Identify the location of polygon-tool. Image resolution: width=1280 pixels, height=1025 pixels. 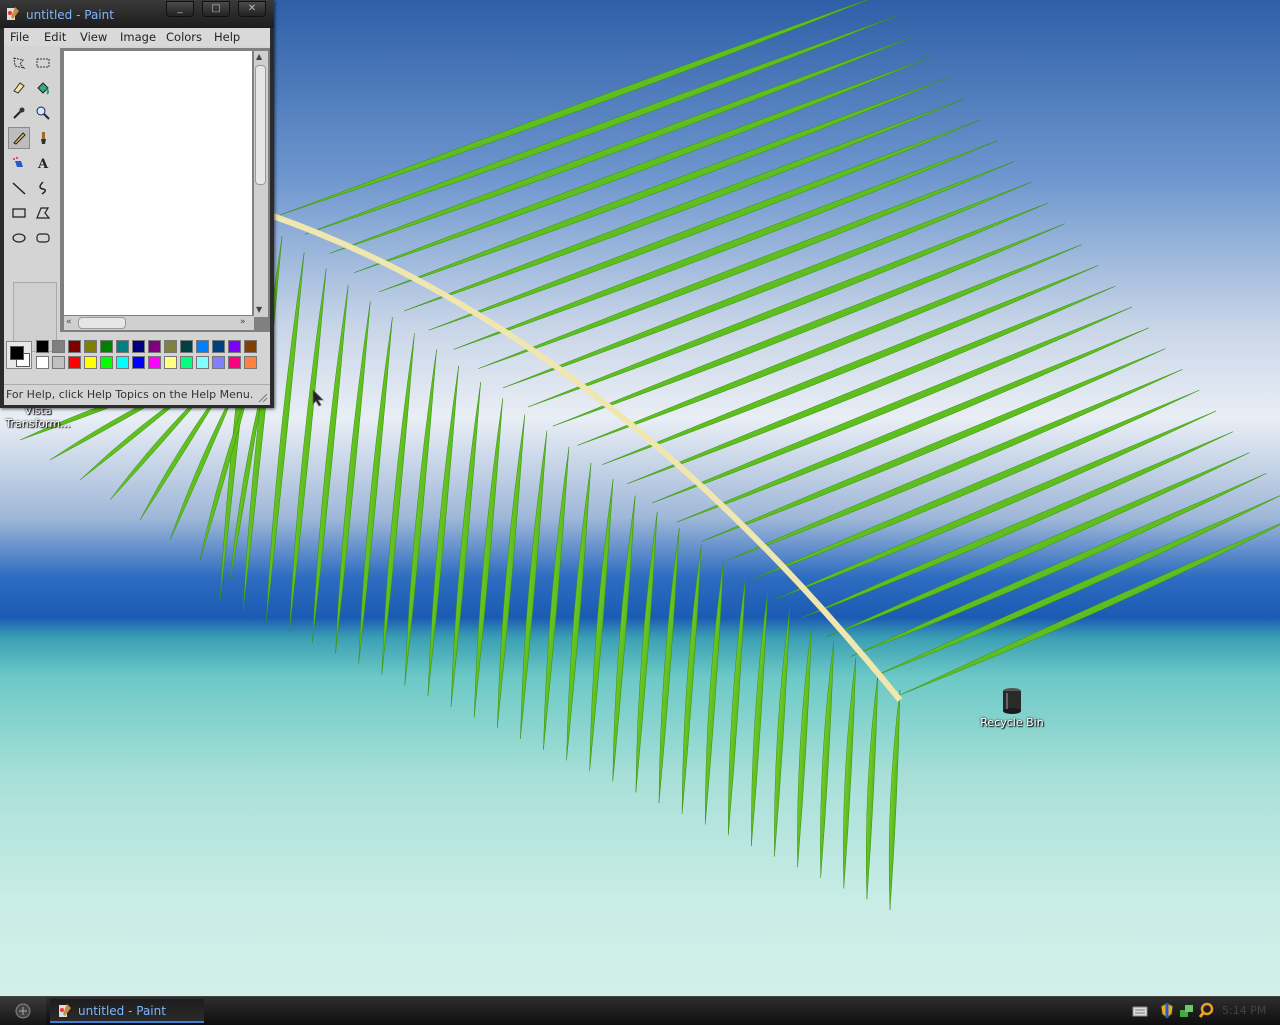
(43, 213).